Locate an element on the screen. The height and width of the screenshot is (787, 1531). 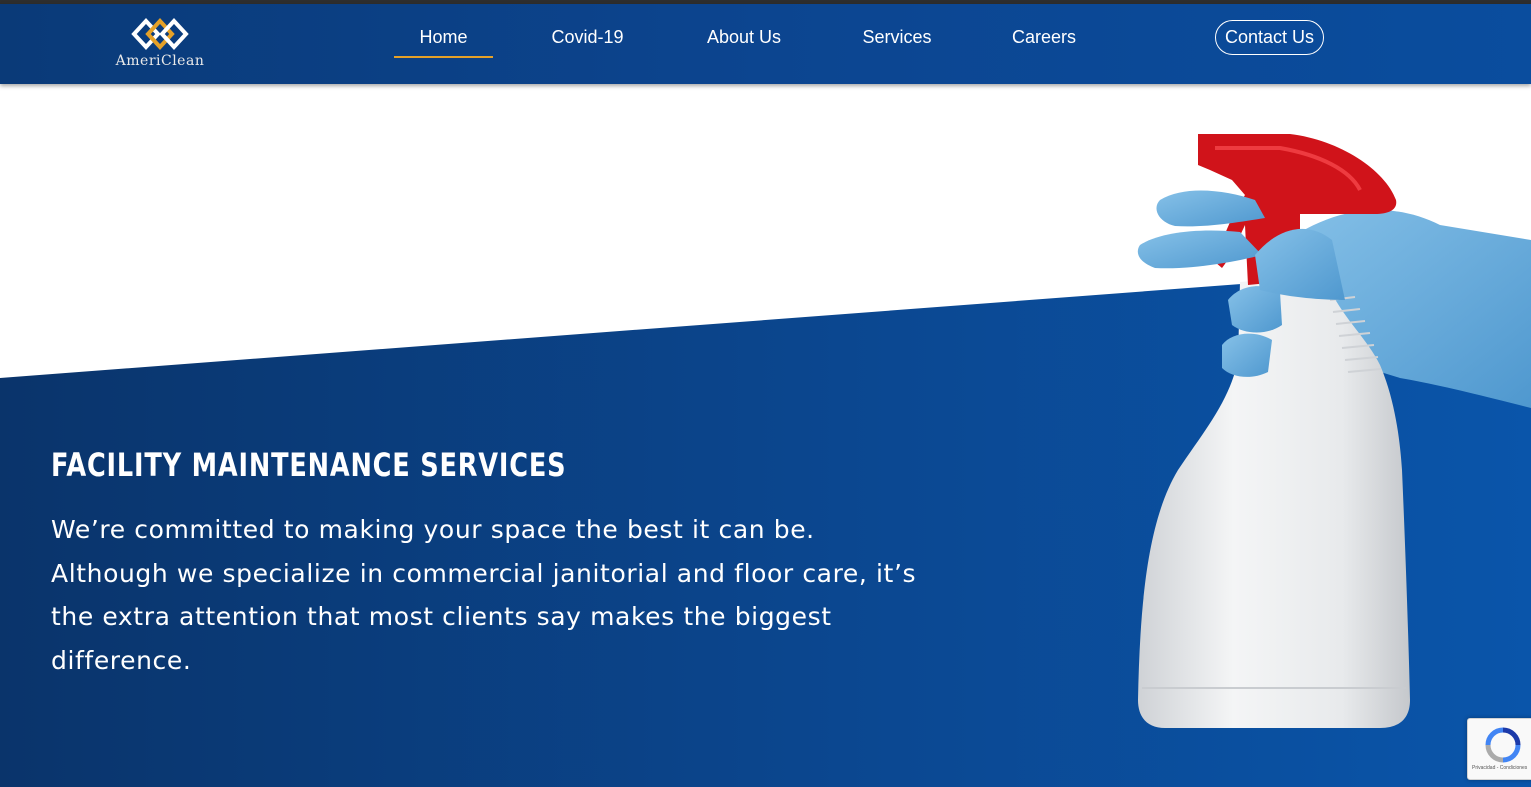
nav-careers: Careers is located at coordinates (1044, 37).